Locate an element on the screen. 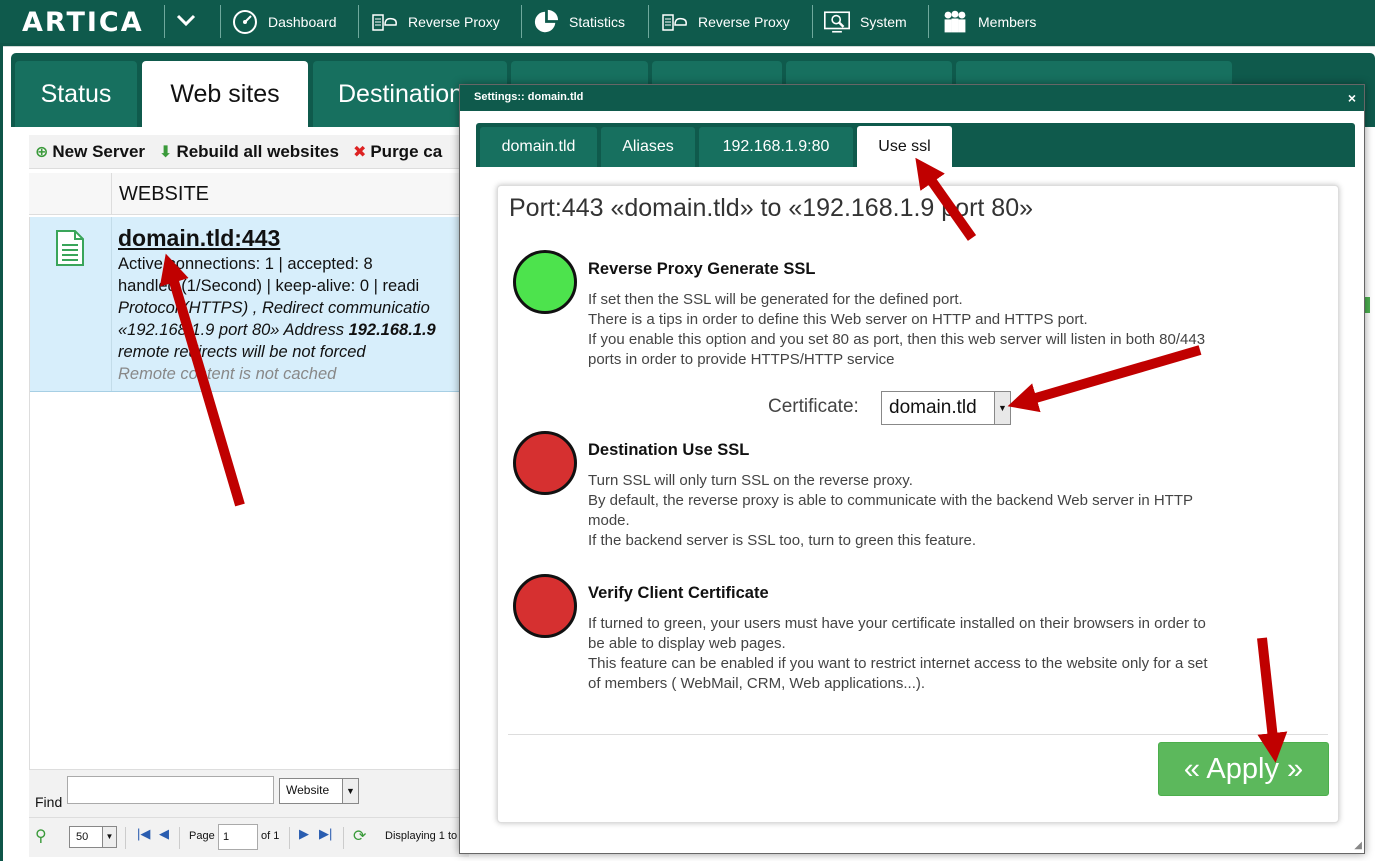 The image size is (1375, 861). nav-members: Members is located at coordinates (989, 21).